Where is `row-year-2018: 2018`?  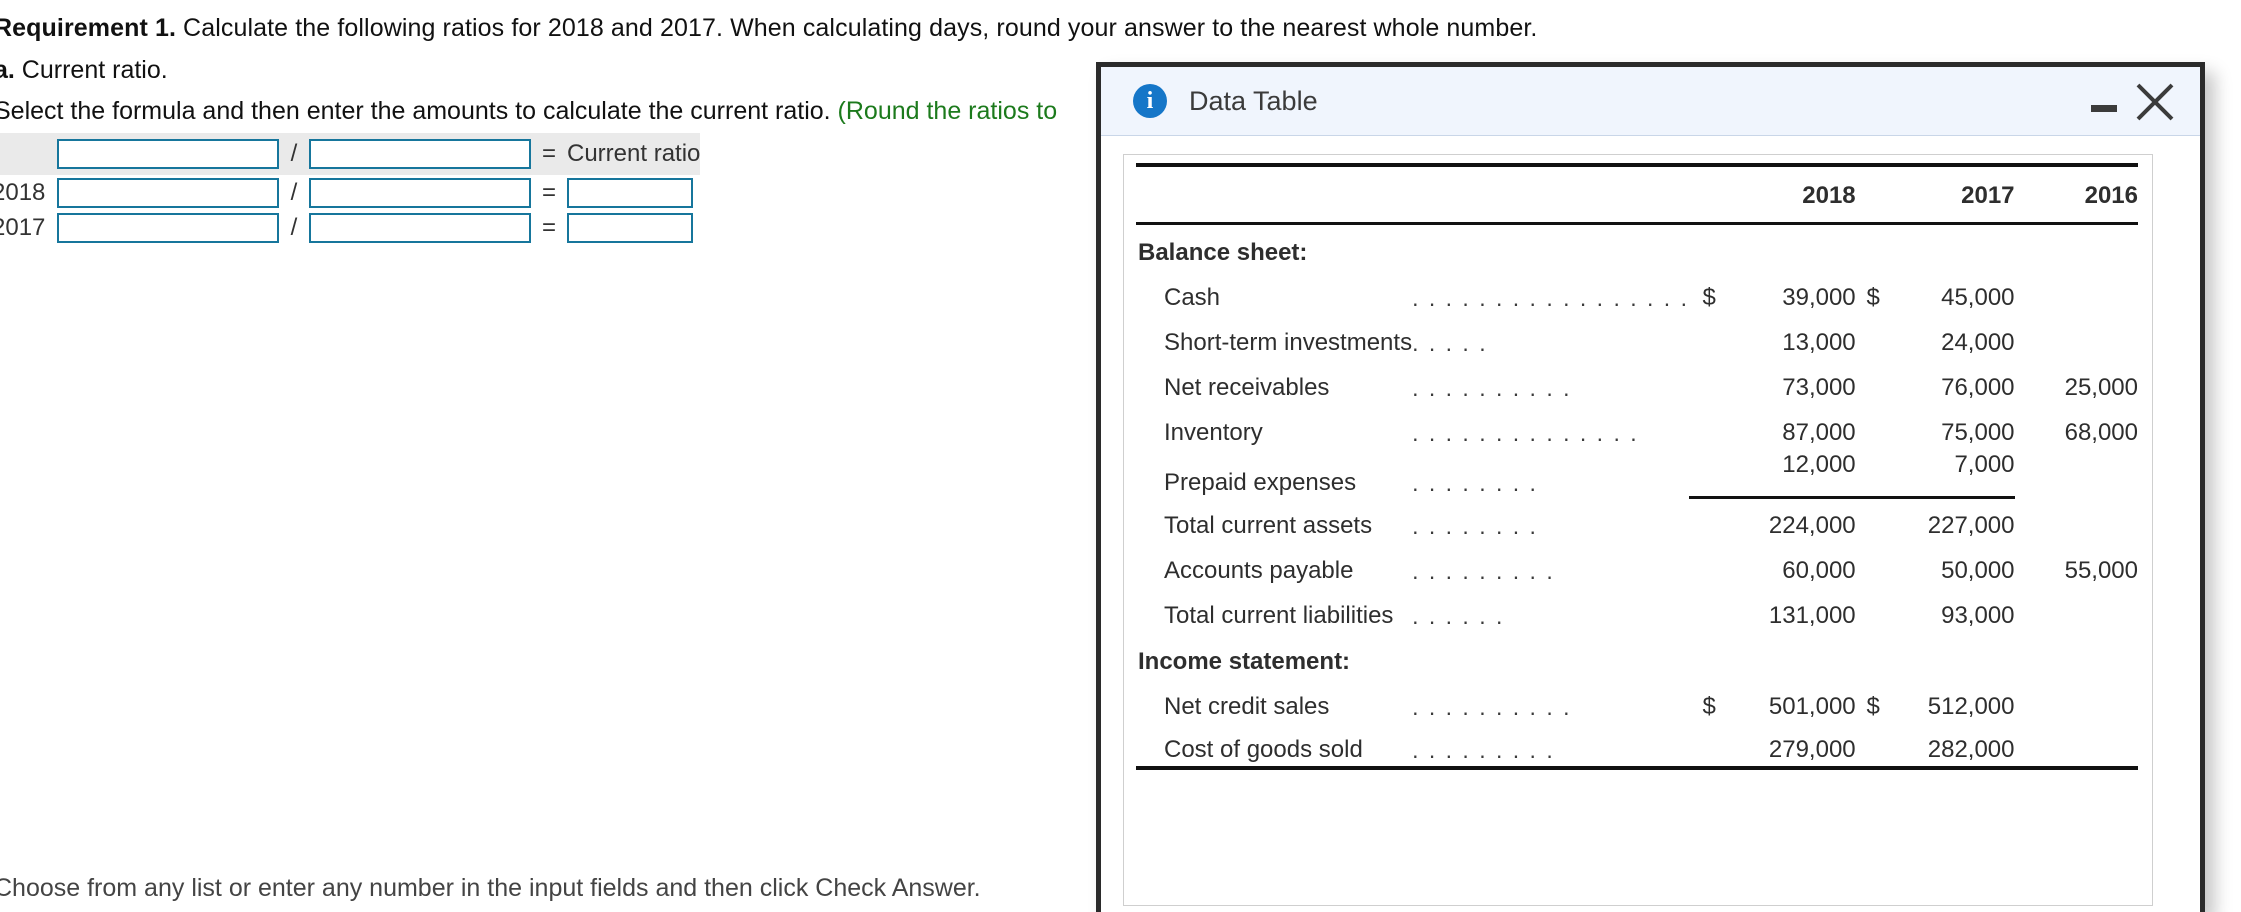
row-year-2018: 2018 is located at coordinates (27, 192).